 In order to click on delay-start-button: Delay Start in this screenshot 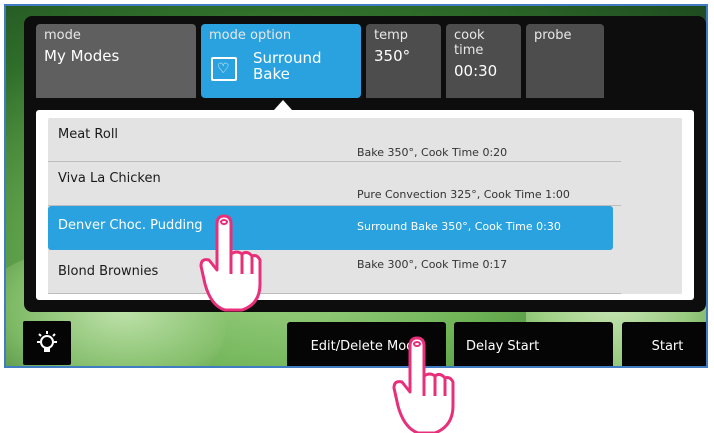, I will do `click(533, 344)`.